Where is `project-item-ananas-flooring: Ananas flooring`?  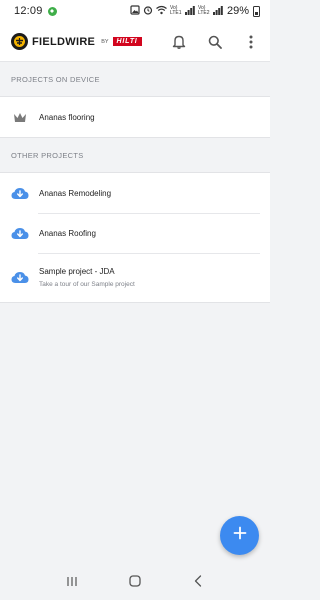
project-item-ananas-flooring: Ananas flooring is located at coordinates (135, 117).